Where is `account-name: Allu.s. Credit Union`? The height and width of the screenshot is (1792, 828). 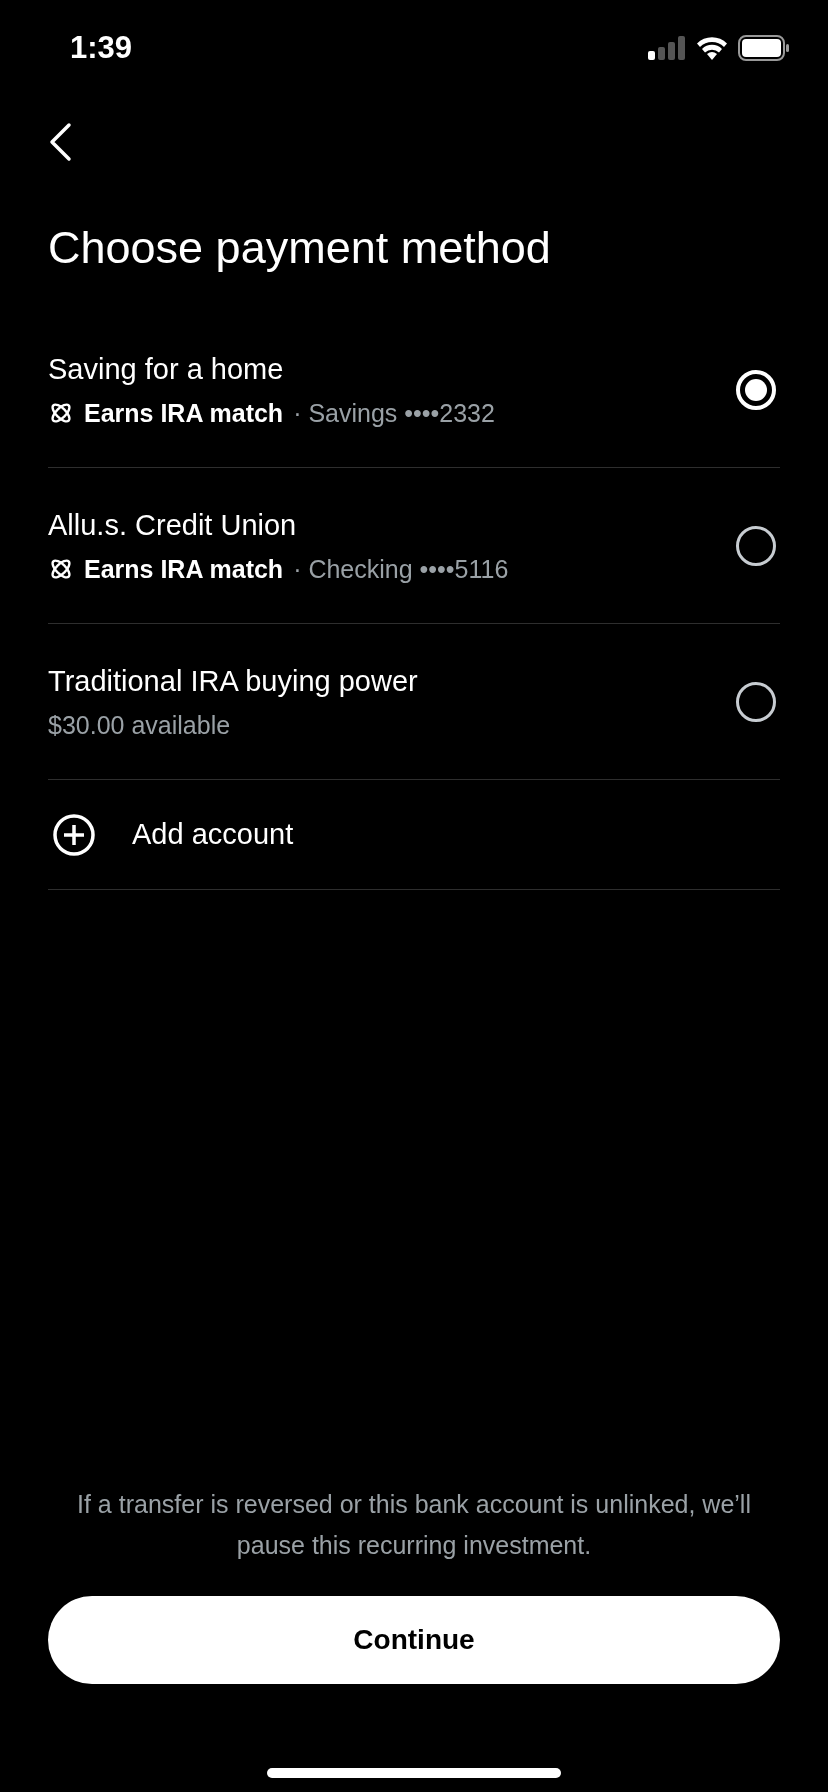
account-name: Allu.s. Credit Union is located at coordinates (173, 525).